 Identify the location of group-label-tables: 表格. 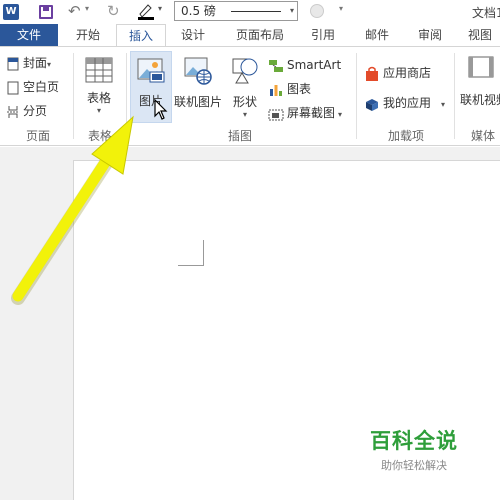
(99, 136).